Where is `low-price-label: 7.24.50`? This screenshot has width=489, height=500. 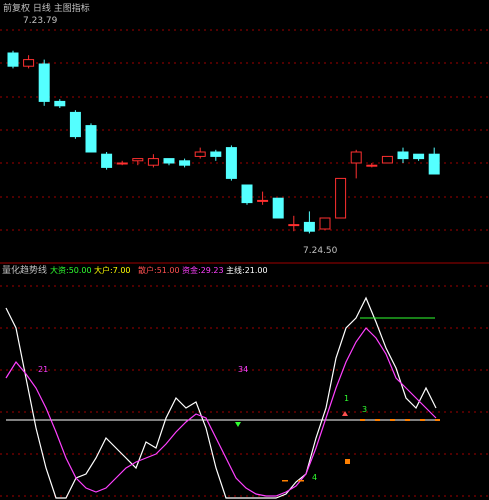 low-price-label: 7.24.50 is located at coordinates (320, 251).